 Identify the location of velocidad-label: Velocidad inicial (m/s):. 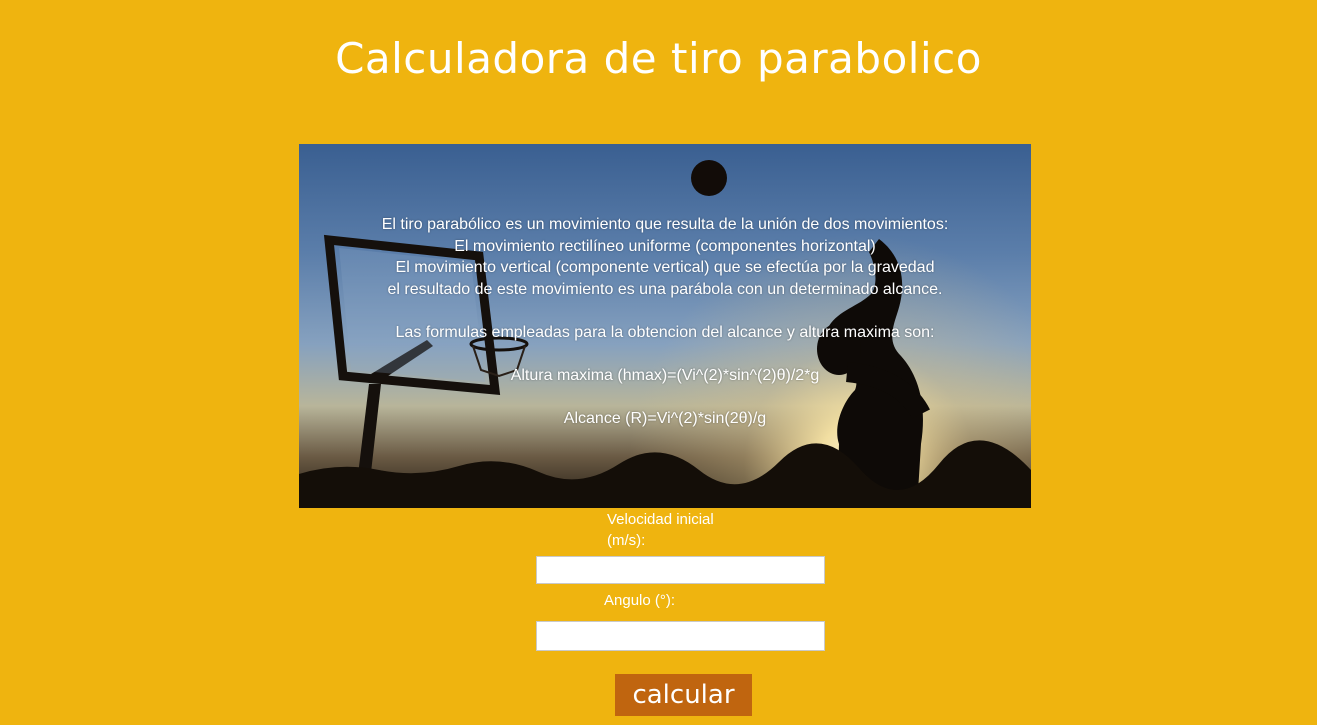
(660, 530).